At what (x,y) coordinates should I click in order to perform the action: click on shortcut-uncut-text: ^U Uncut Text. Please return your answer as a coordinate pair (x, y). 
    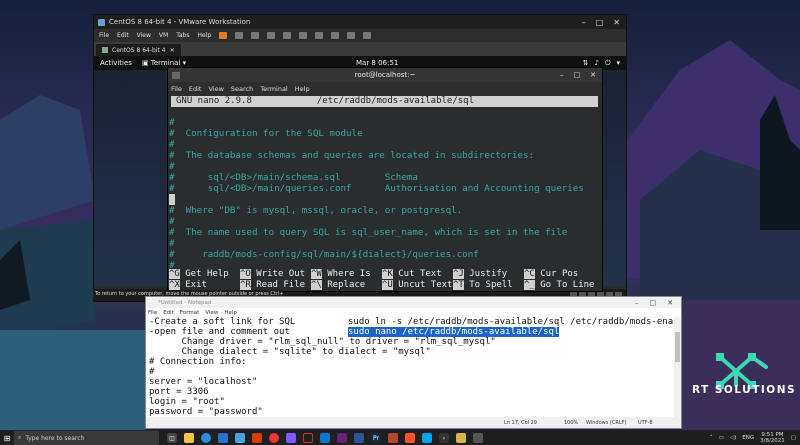
    Looking at the image, I should click on (417, 285).